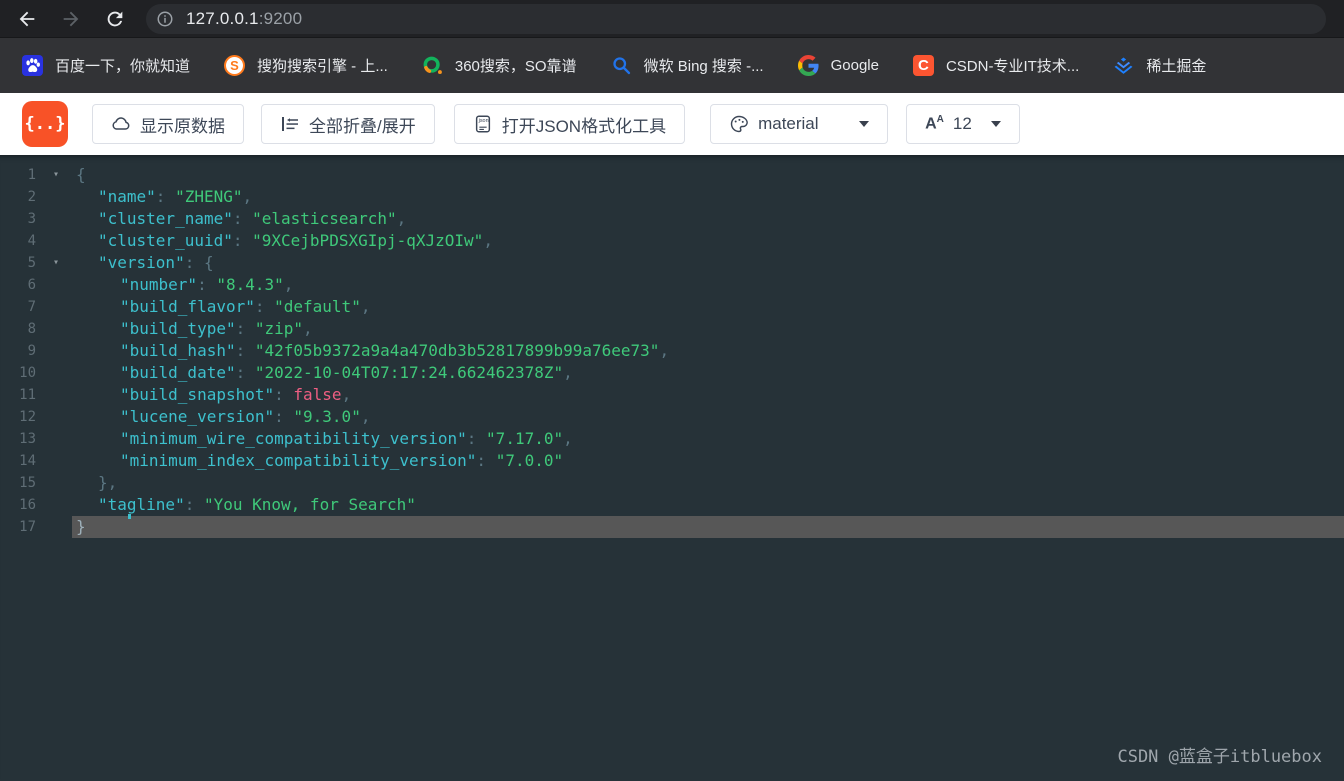 This screenshot has width=1344, height=781. Describe the element at coordinates (31, 175) in the screenshot. I see `line-number: 1` at that location.